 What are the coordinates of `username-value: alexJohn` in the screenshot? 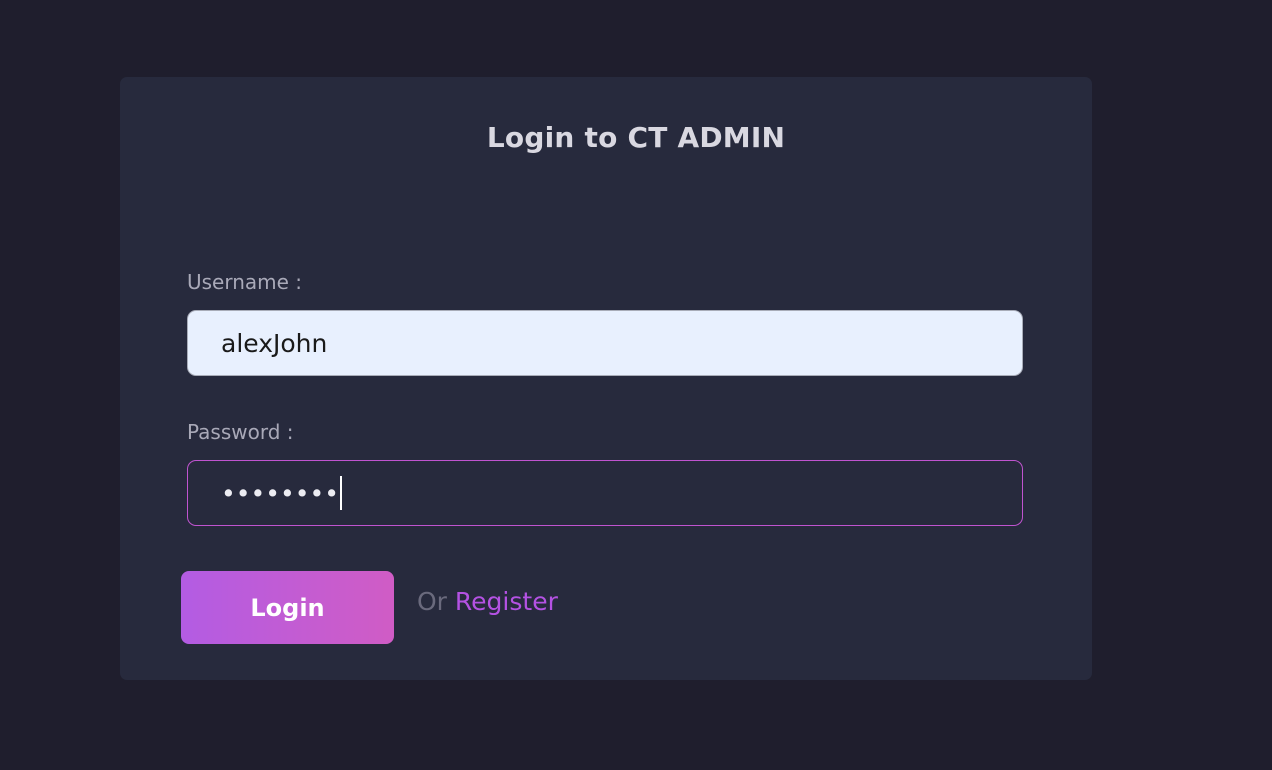 It's located at (274, 343).